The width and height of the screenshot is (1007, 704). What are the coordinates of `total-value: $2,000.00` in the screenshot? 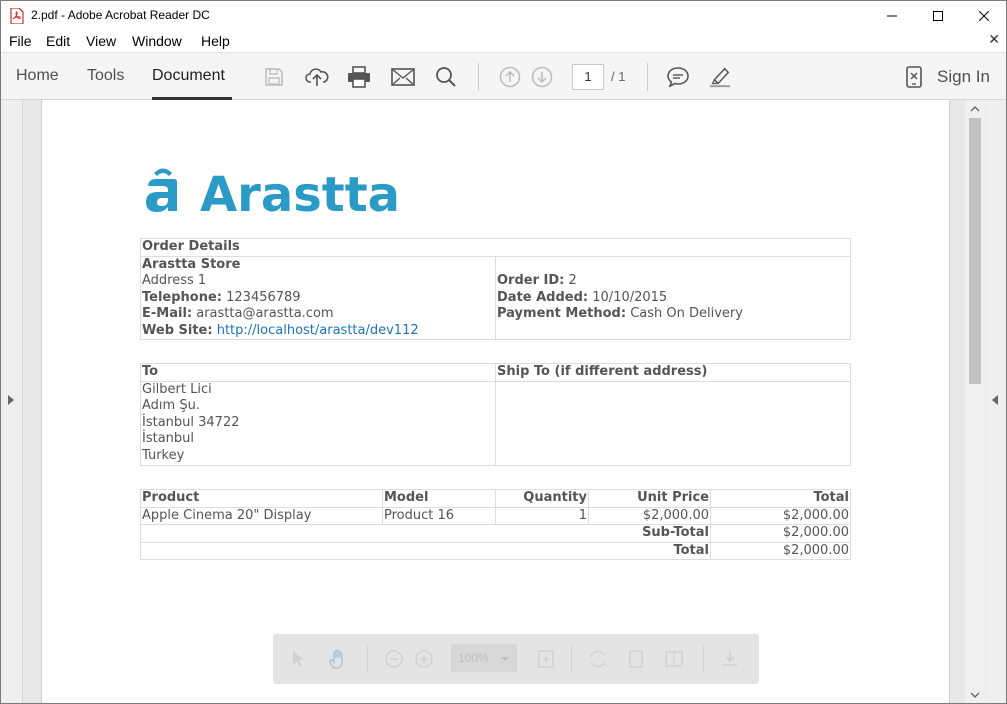 It's located at (780, 550).